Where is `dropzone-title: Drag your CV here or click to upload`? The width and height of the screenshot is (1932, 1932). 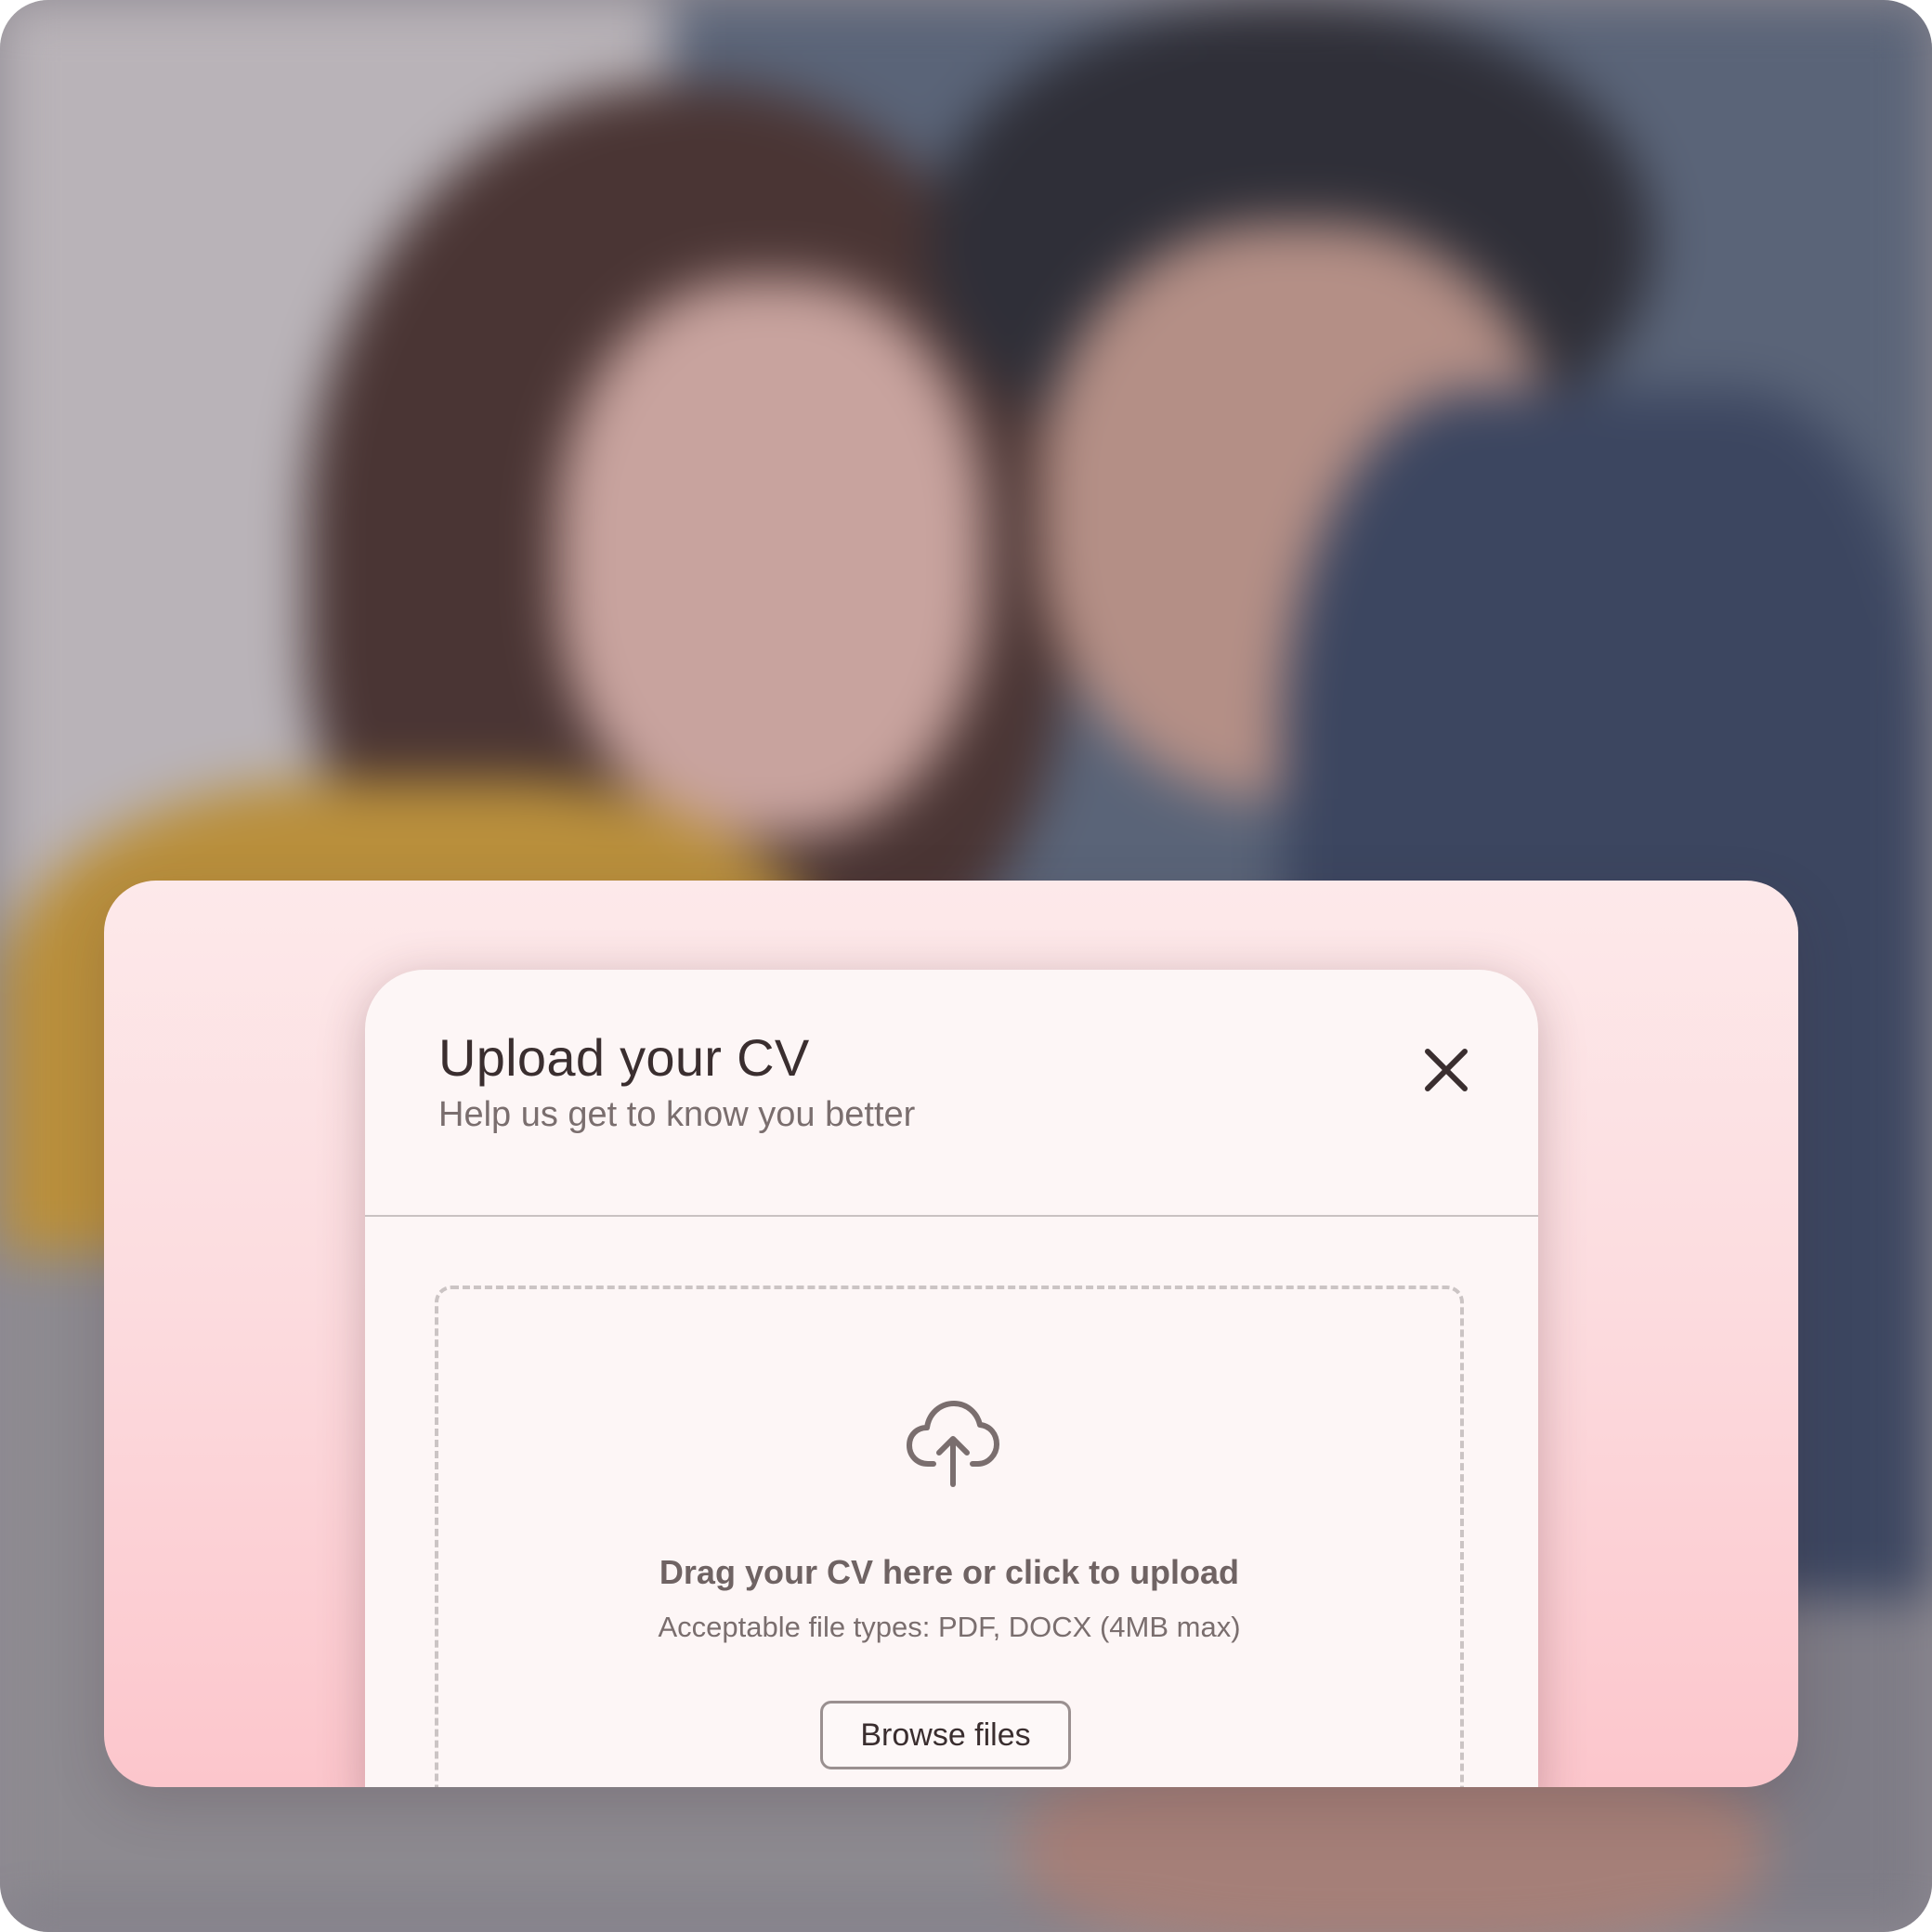 dropzone-title: Drag your CV here or click to upload is located at coordinates (949, 1572).